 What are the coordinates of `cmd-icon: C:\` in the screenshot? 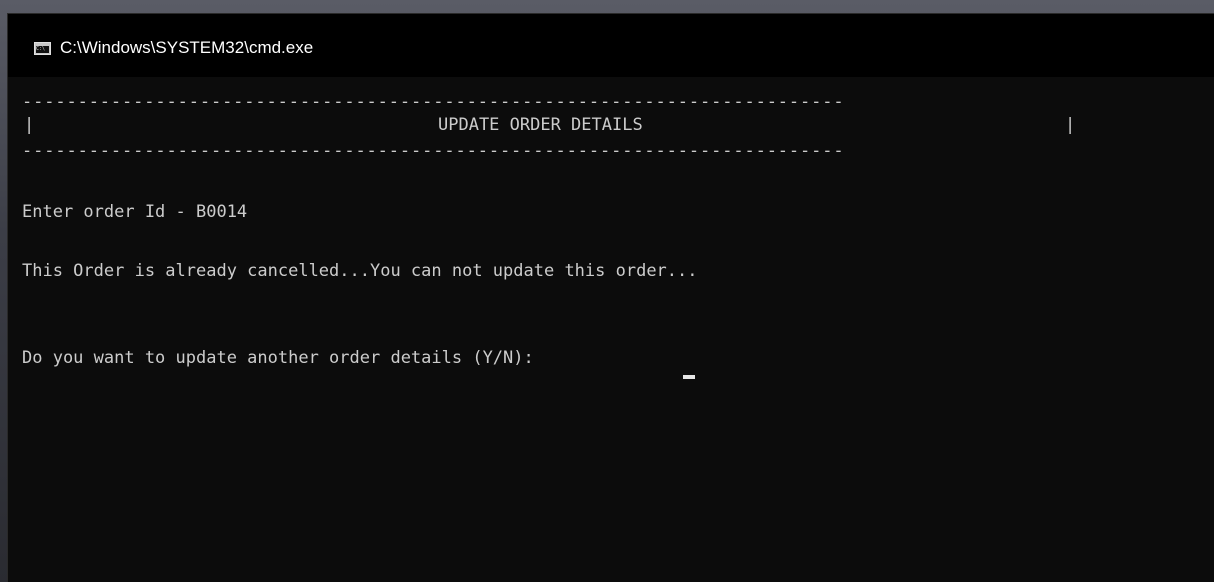 It's located at (42, 48).